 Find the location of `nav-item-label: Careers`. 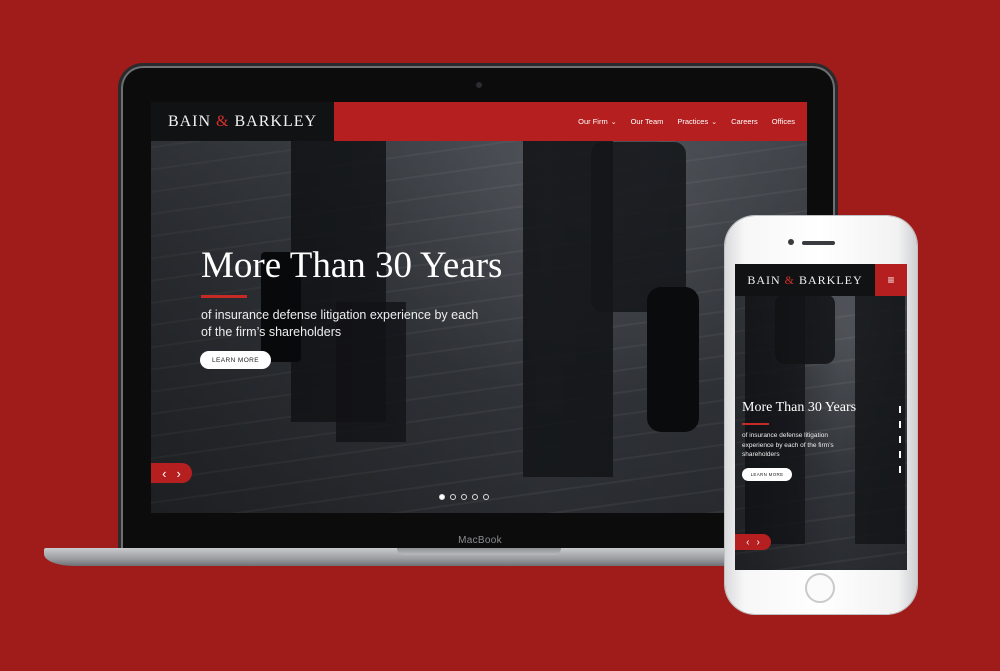

nav-item-label: Careers is located at coordinates (744, 121).